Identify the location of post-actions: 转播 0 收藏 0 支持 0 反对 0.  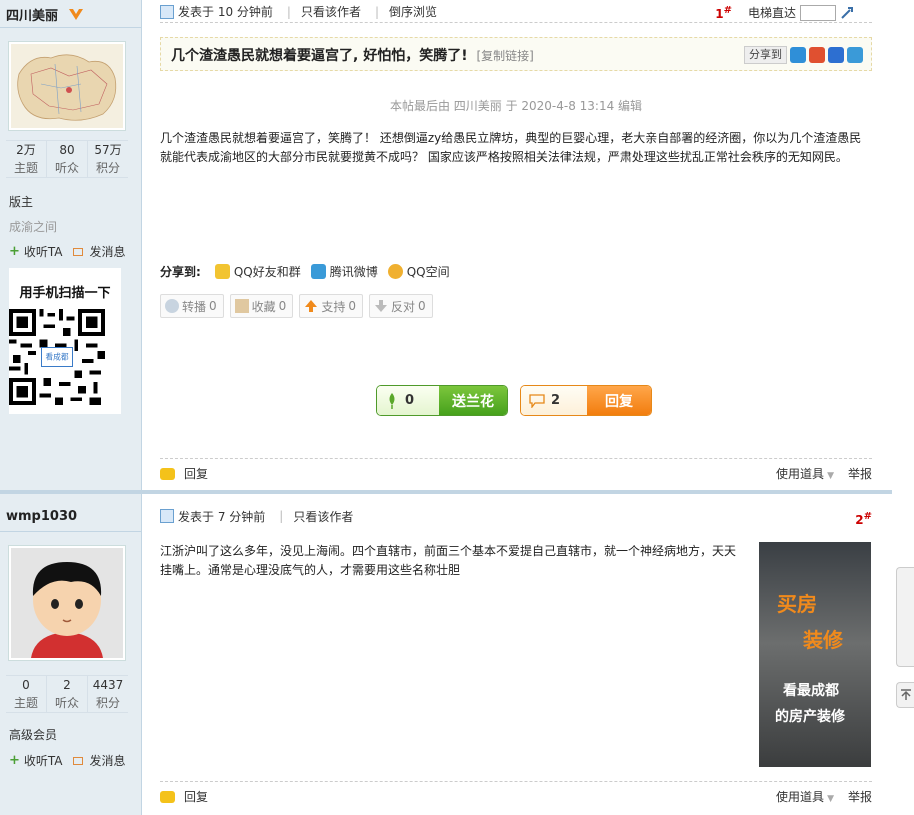
(296, 306).